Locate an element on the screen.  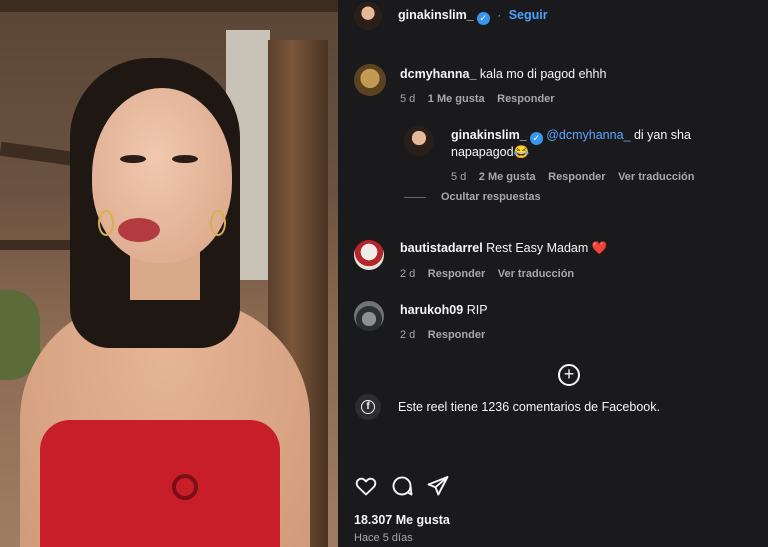
reply-body-line1: ginakinslim_ ✓ @dcmyhanna_ di yan sha is located at coordinates (571, 136).